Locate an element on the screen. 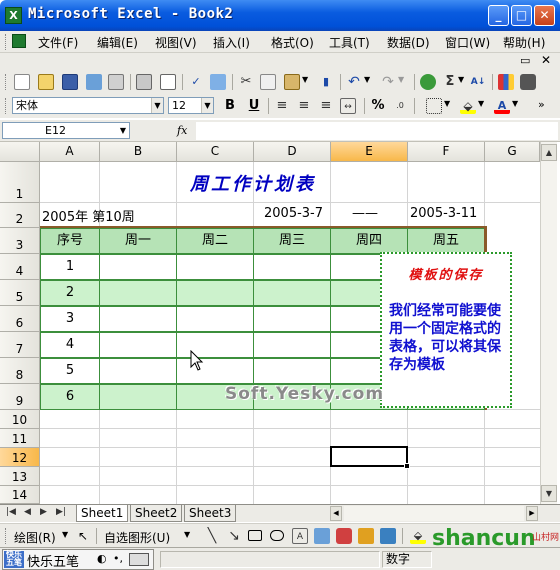  print-preview-icon is located at coordinates (168, 82).